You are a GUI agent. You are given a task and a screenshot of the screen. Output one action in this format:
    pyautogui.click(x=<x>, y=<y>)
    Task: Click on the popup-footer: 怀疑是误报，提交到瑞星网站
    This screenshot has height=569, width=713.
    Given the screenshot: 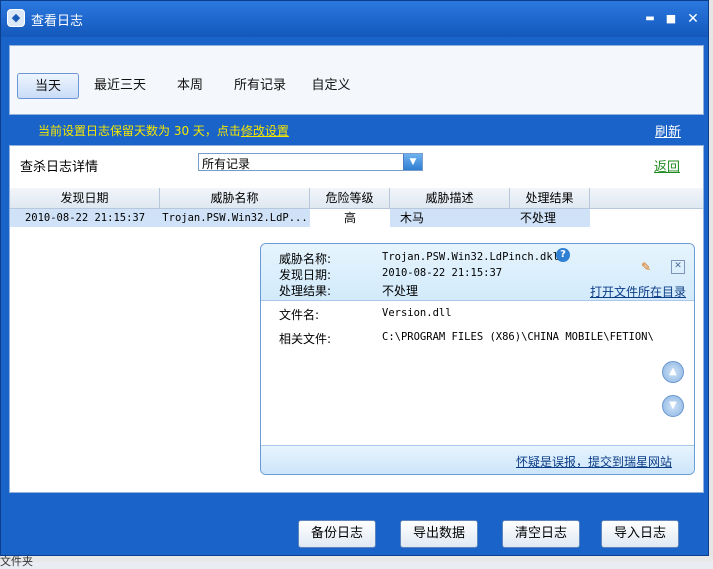 What is the action you would take?
    pyautogui.click(x=477, y=459)
    